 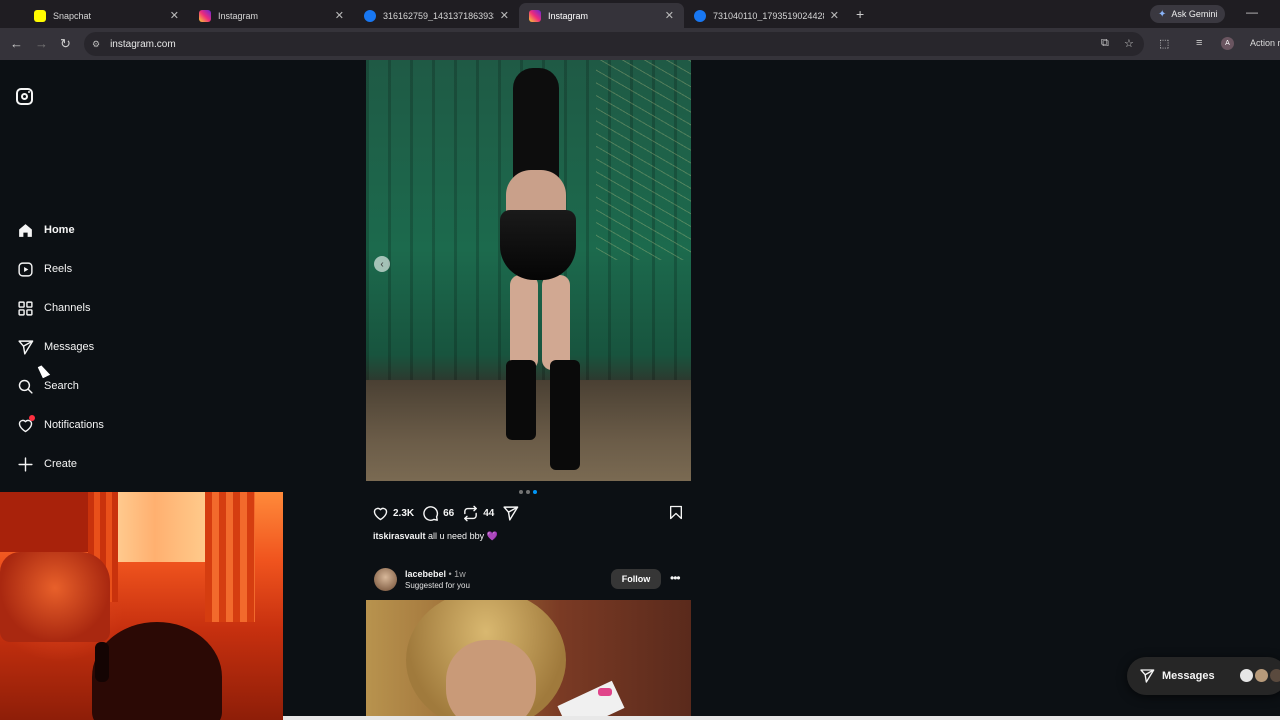 I want to click on ask-gemini-button: ✦ Ask Gemini, so click(x=1188, y=14).